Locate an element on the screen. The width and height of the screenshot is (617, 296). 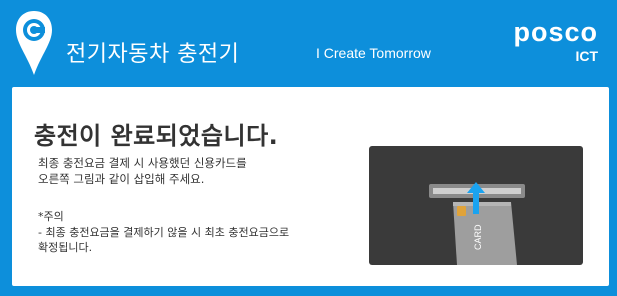
notice-line-2: 확정됩니다. is located at coordinates (65, 247).